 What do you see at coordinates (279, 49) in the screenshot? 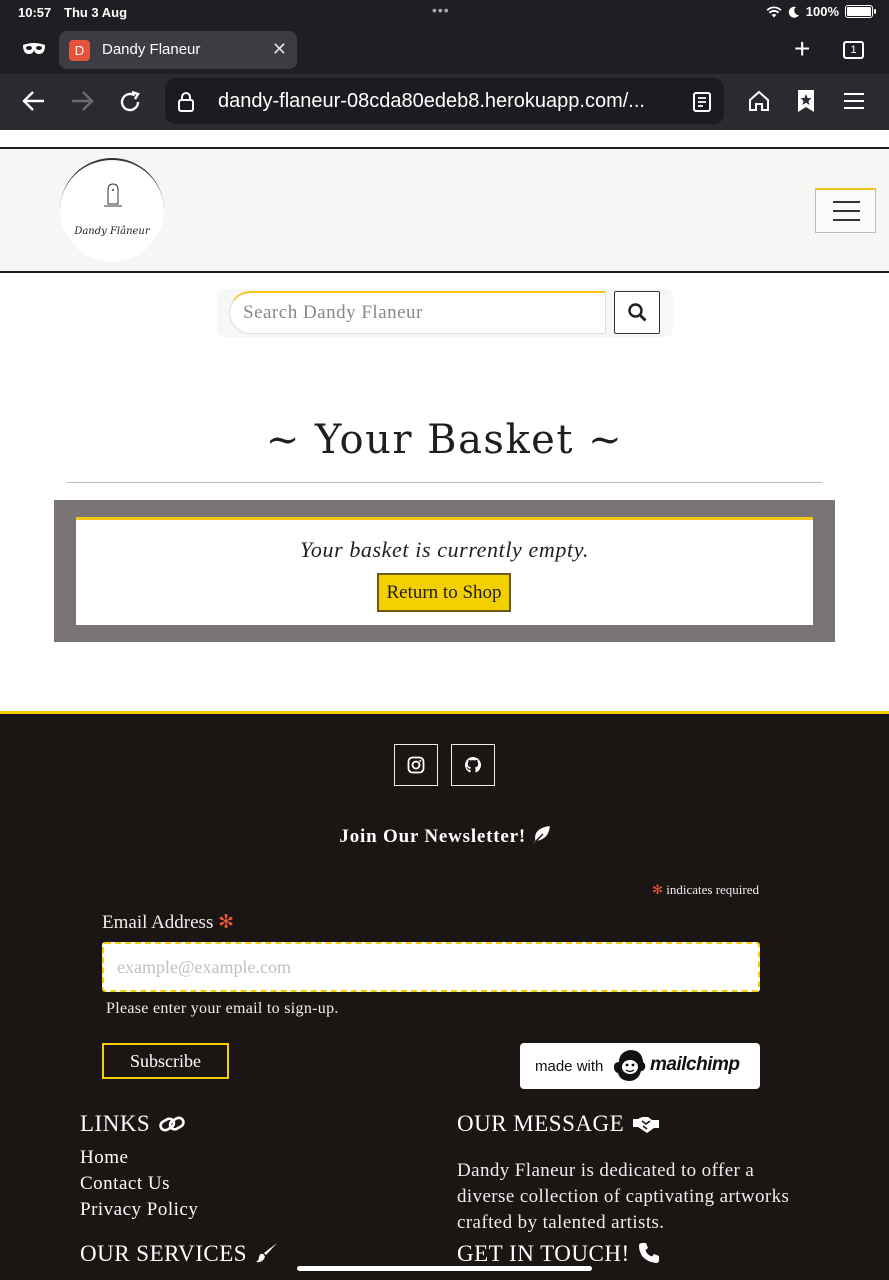
I see `tab-close-icon: ✕` at bounding box center [279, 49].